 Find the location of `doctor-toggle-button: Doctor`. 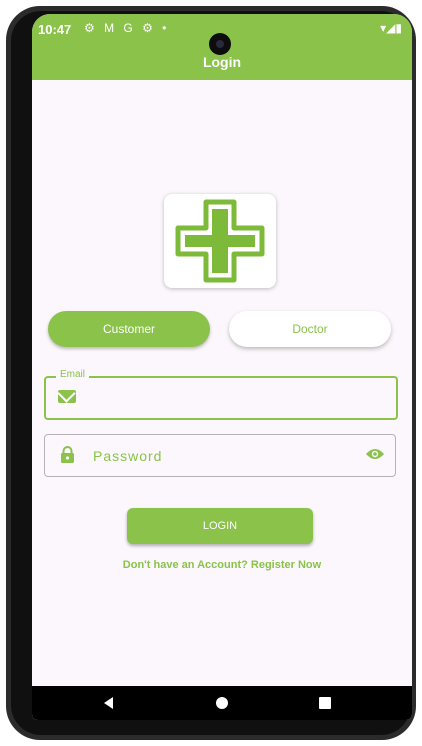

doctor-toggle-button: Doctor is located at coordinates (310, 329).